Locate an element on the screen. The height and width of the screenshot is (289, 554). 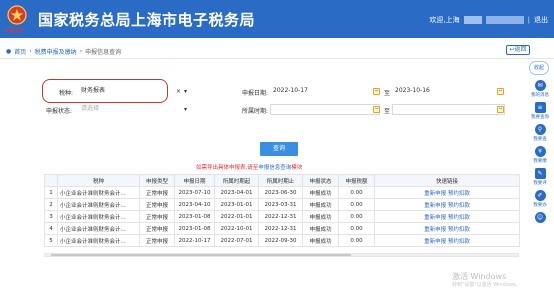
scrollbar-thumb is located at coordinates (201, 255).